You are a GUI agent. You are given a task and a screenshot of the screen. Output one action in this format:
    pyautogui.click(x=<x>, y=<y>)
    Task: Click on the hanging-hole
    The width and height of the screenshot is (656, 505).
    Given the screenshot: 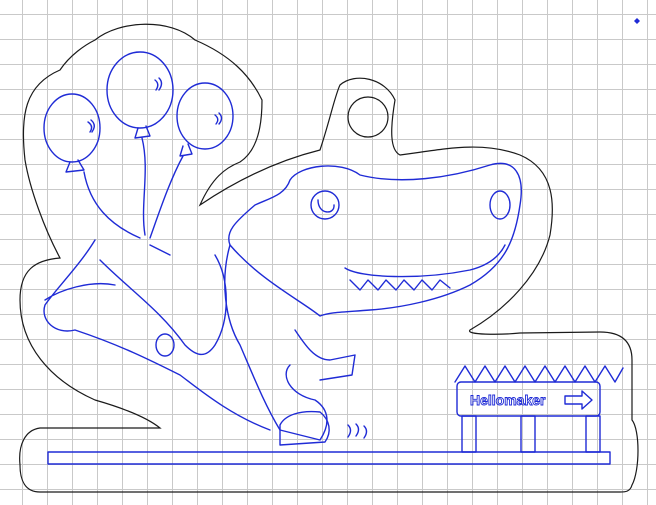 What is the action you would take?
    pyautogui.click(x=368, y=117)
    